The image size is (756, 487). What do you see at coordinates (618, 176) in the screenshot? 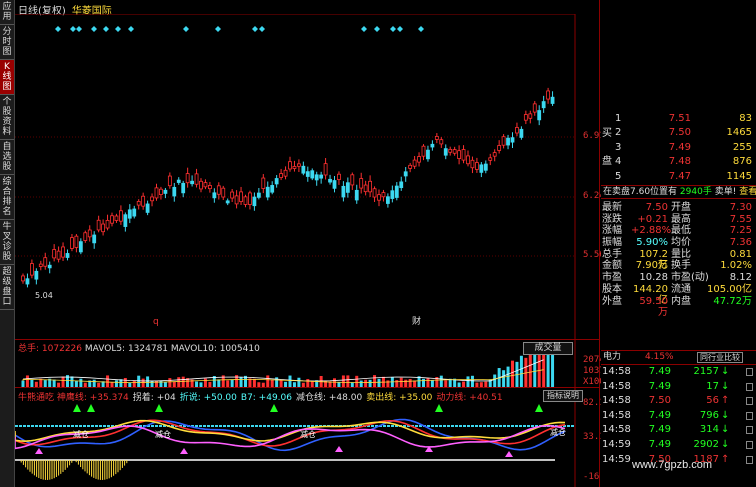
I see `book-level: 5` at bounding box center [618, 176].